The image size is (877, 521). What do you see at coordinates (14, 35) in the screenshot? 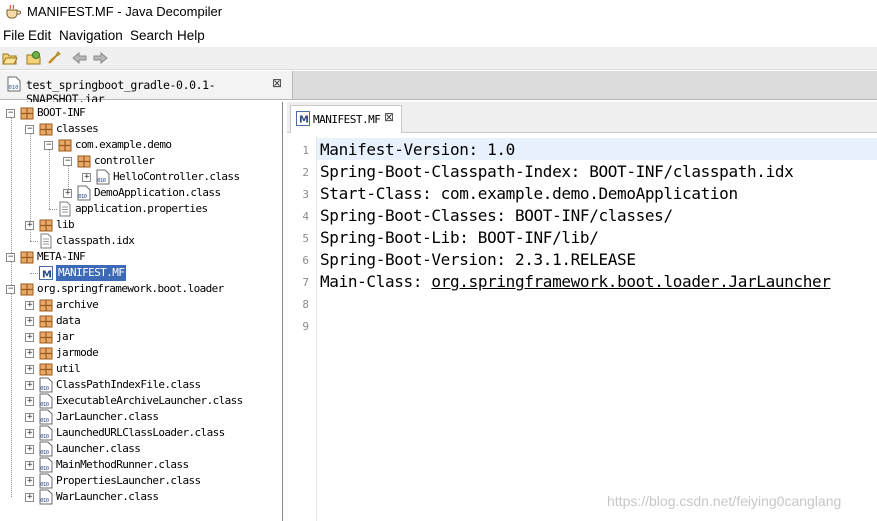
I see `menu-file: File` at bounding box center [14, 35].